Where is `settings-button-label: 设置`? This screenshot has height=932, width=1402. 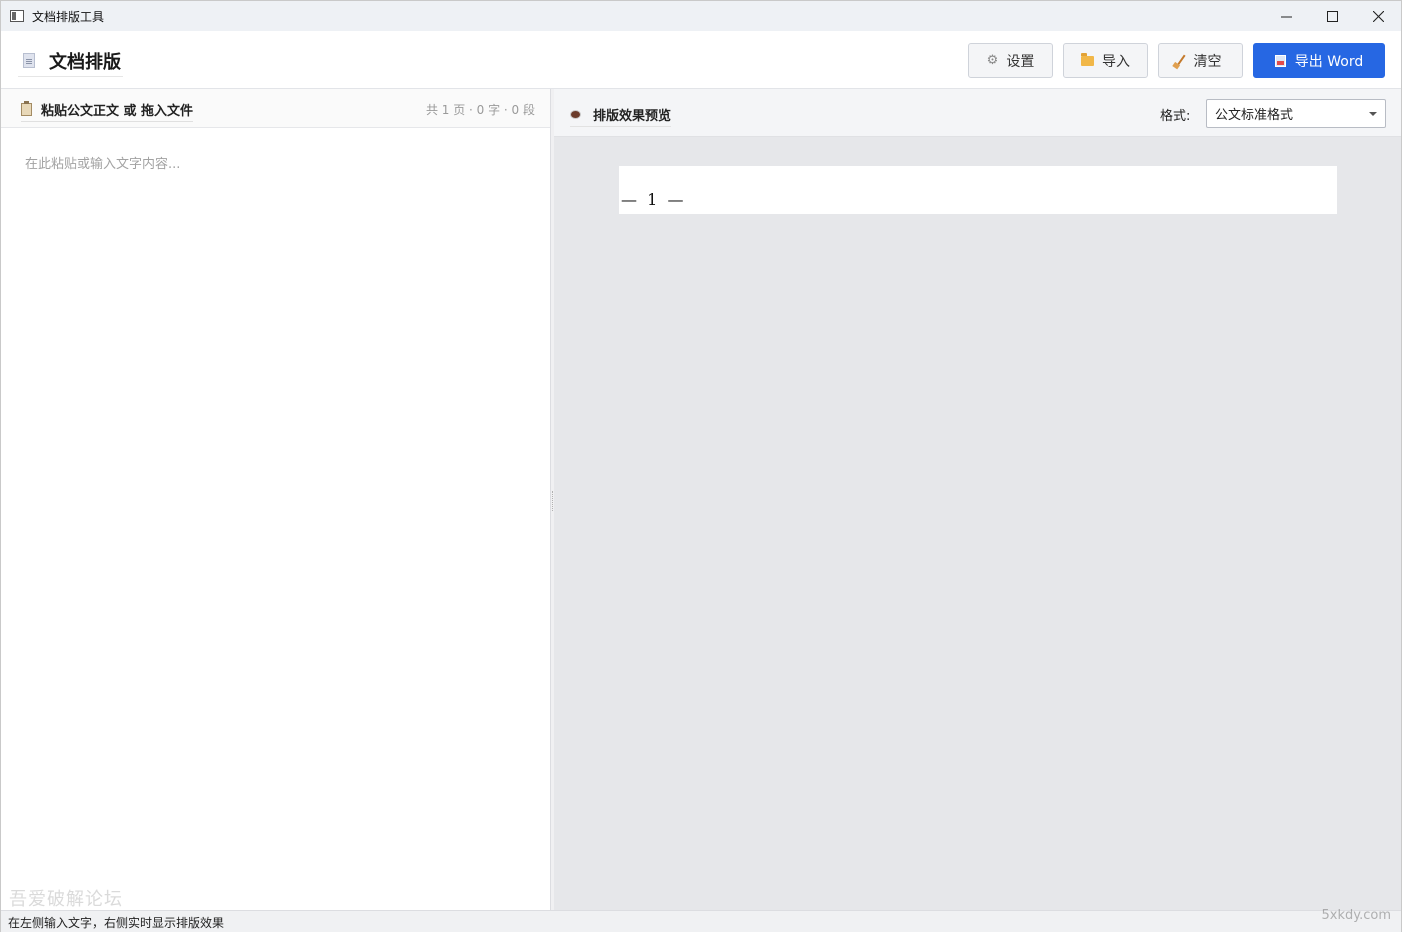 settings-button-label: 设置 is located at coordinates (1020, 61).